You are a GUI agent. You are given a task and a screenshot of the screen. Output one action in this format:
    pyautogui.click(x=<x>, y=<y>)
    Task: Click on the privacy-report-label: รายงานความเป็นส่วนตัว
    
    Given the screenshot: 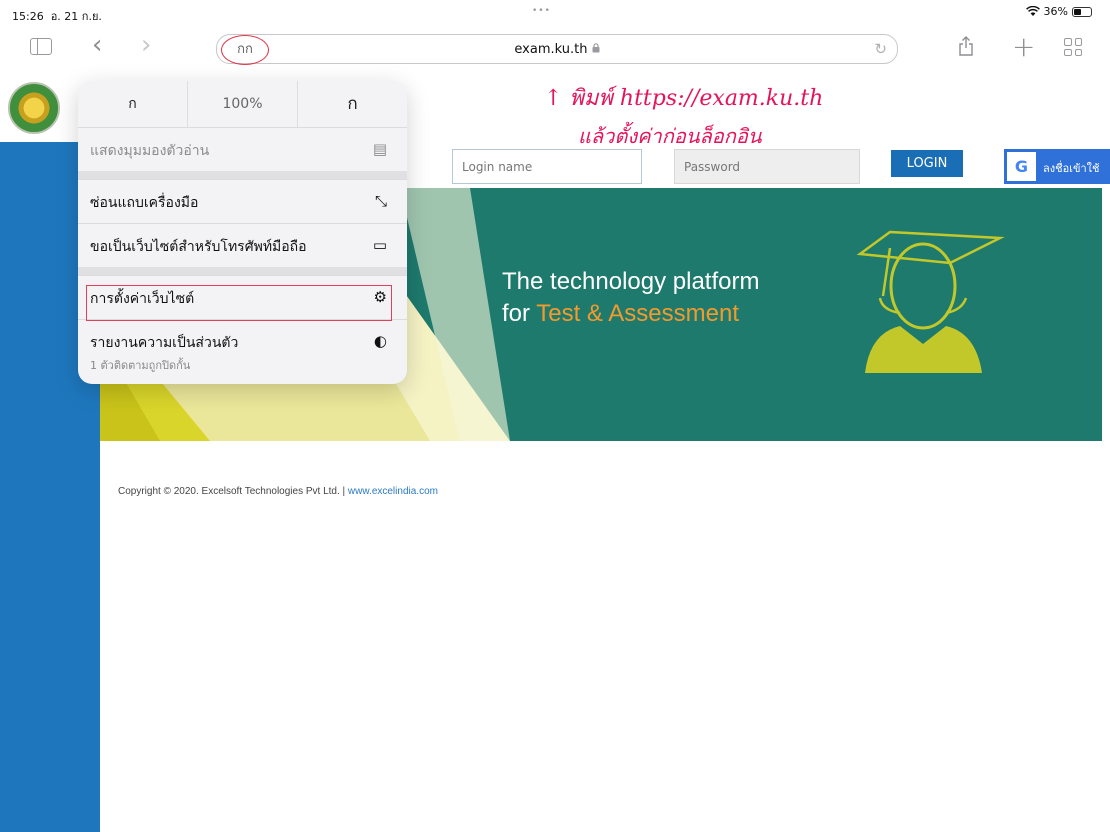 What is the action you would take?
    pyautogui.click(x=164, y=343)
    